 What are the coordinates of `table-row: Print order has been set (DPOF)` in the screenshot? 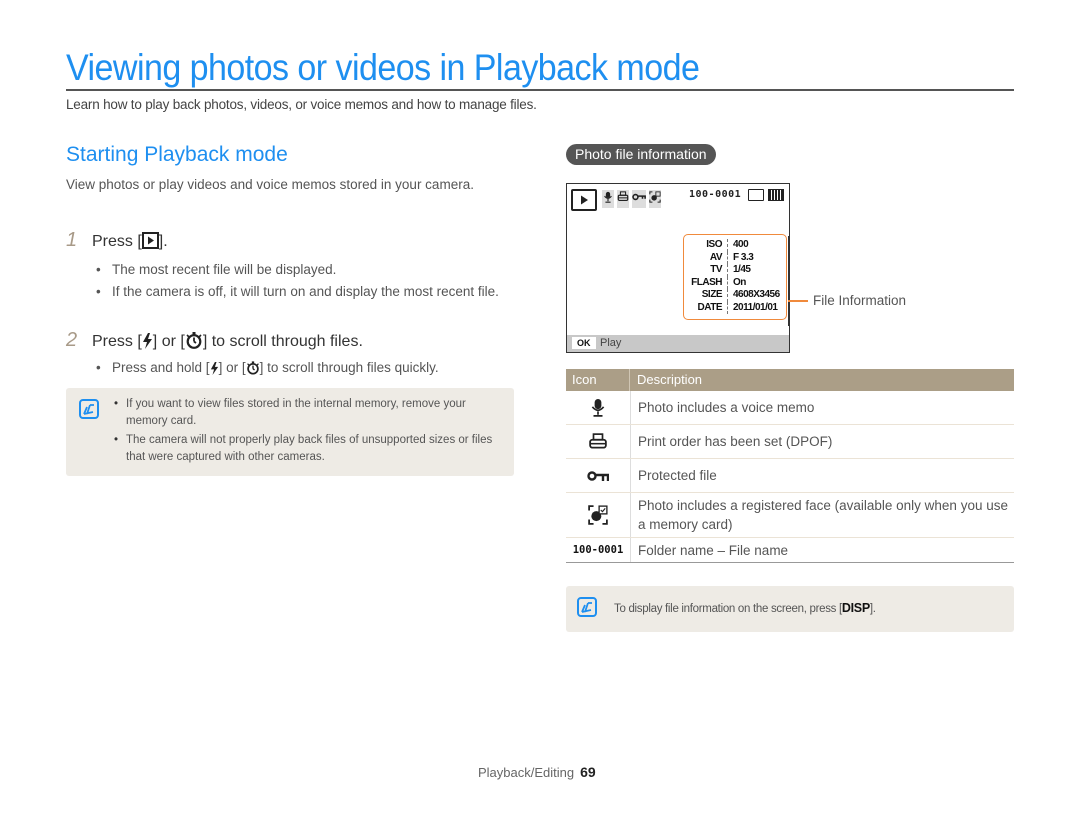 It's located at (790, 442).